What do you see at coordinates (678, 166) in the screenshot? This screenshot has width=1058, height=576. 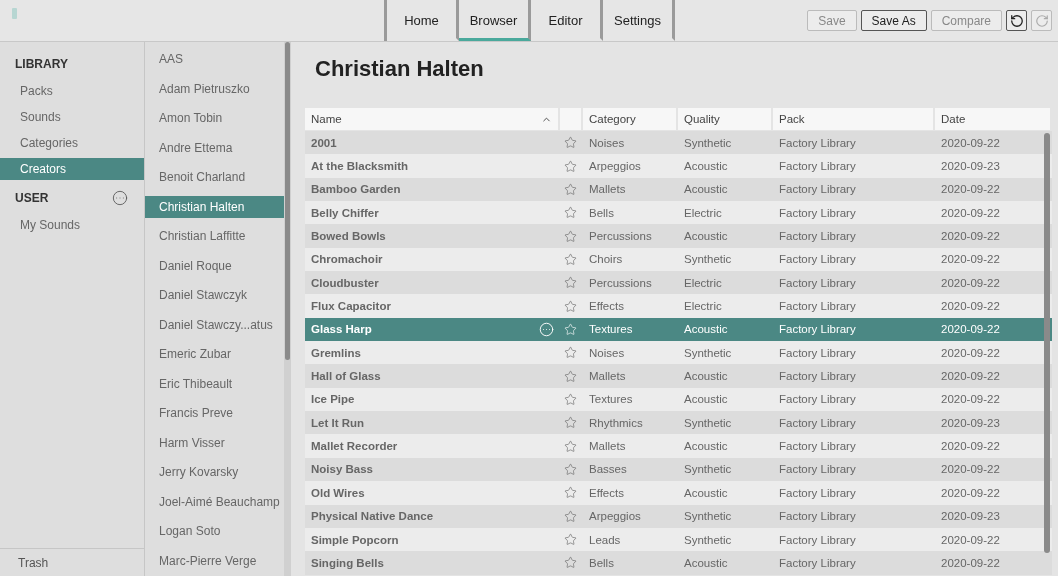 I see `table-row: At the Blacksmith Arpeggios Acoustic Factory Library 2020-09-23` at bounding box center [678, 166].